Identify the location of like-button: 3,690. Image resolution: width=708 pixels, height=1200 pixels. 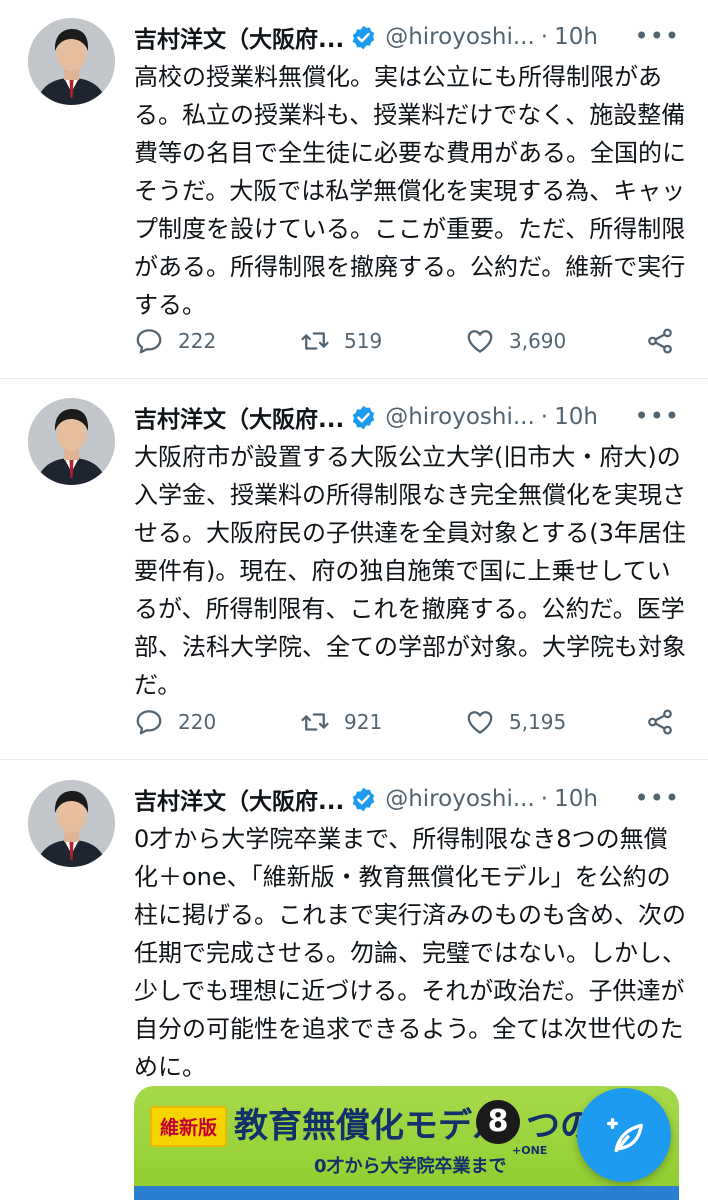
(515, 341).